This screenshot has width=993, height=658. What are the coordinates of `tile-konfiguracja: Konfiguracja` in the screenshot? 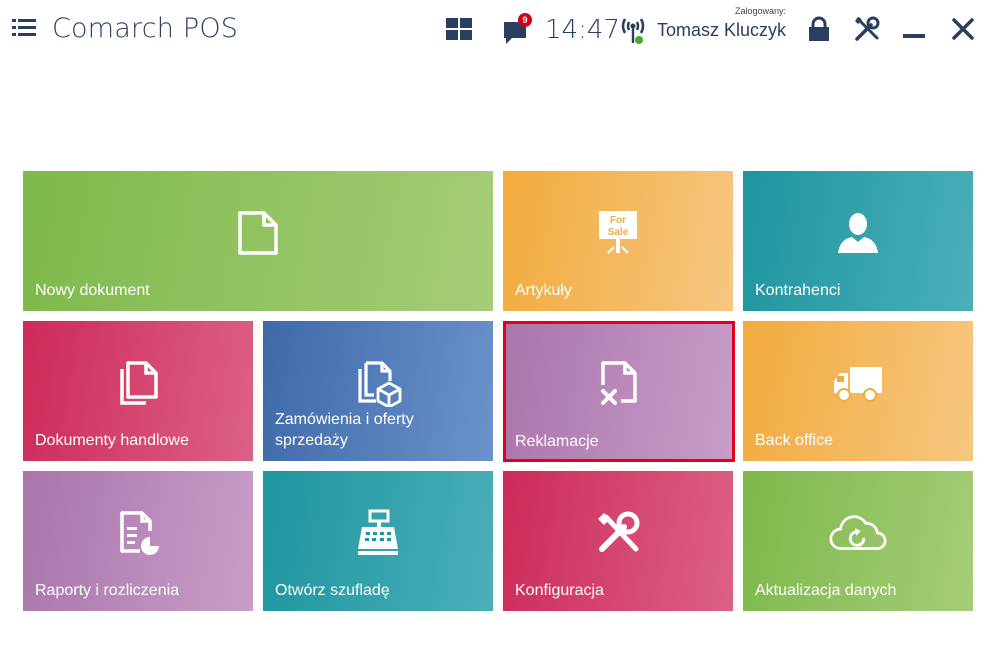 It's located at (618, 541).